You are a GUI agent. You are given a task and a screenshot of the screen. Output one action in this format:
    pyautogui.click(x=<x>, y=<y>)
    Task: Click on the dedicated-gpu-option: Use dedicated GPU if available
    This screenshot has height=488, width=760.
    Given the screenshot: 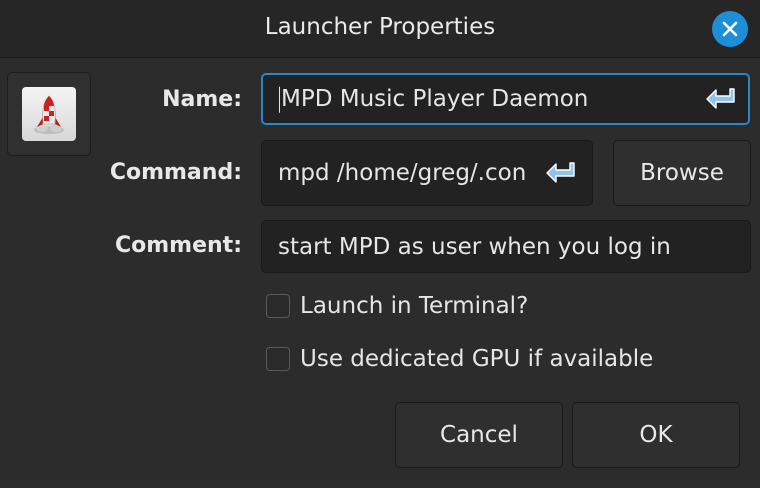 What is the action you would take?
    pyautogui.click(x=459, y=359)
    